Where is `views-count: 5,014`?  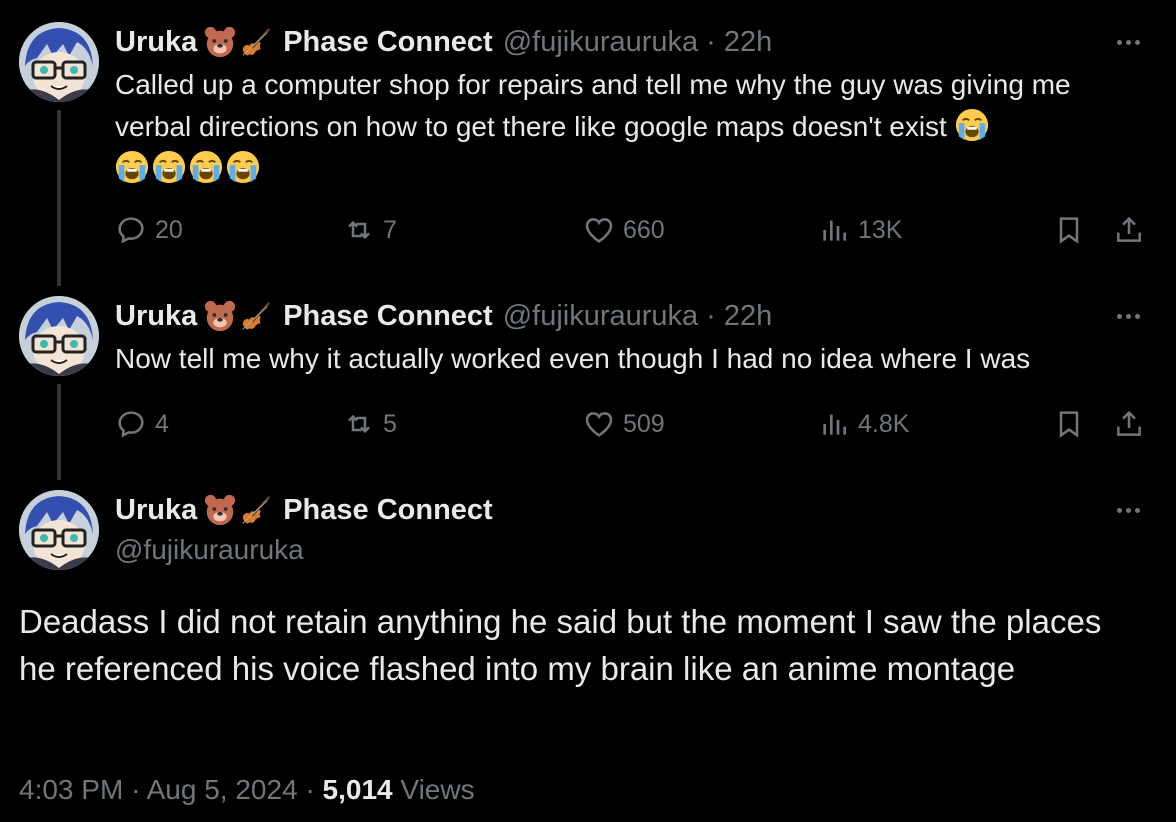 views-count: 5,014 is located at coordinates (357, 789).